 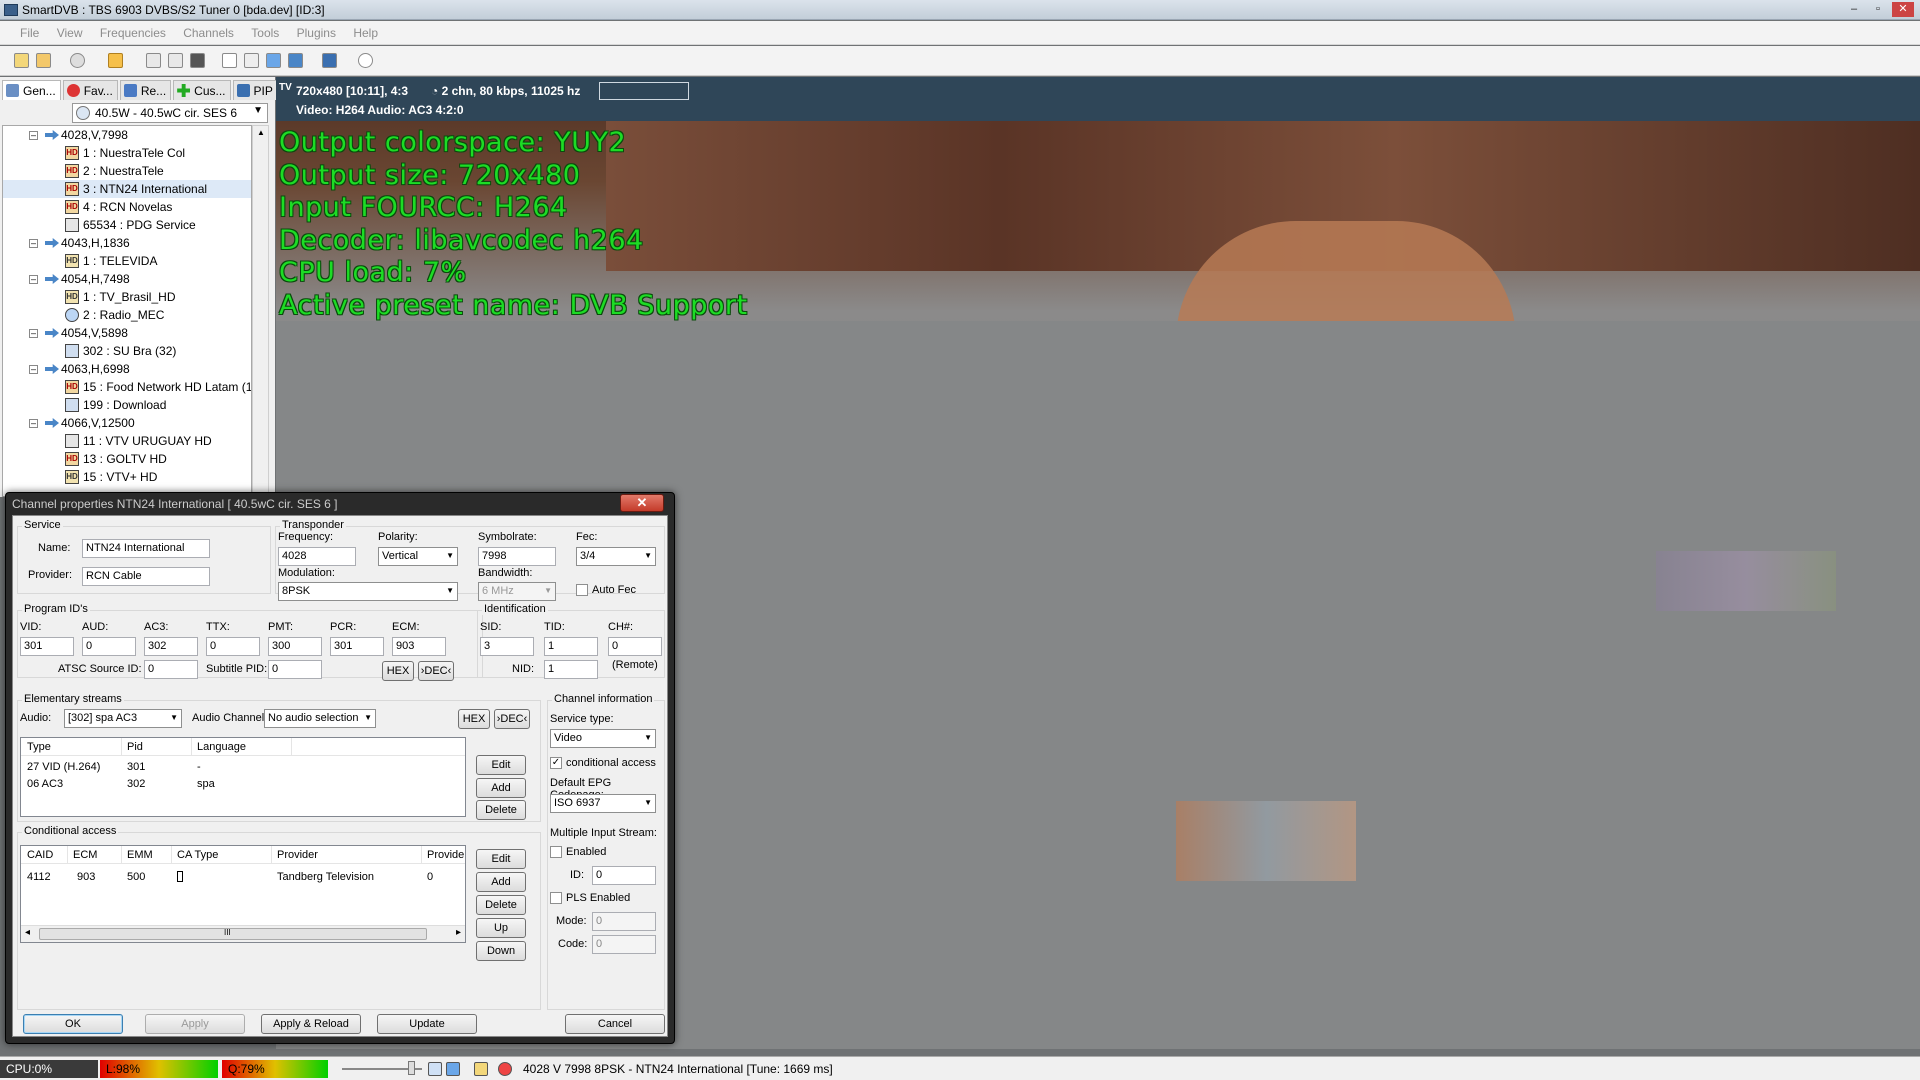 What do you see at coordinates (127, 441) in the screenshot?
I see `channel-node: 11 : VTV URUGUAY HD` at bounding box center [127, 441].